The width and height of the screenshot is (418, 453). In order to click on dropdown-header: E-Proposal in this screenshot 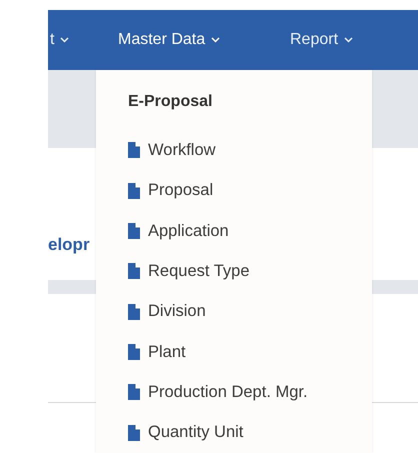, I will do `click(170, 102)`.